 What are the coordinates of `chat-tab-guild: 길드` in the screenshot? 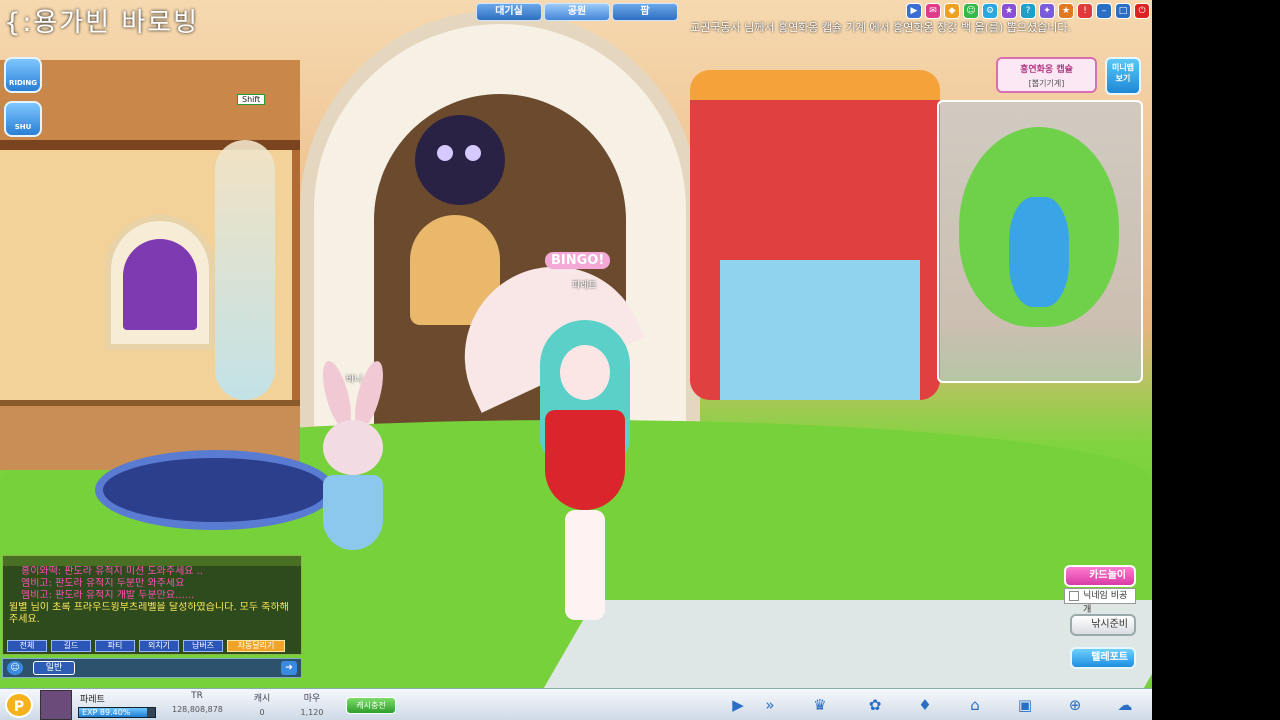 It's located at (71, 646).